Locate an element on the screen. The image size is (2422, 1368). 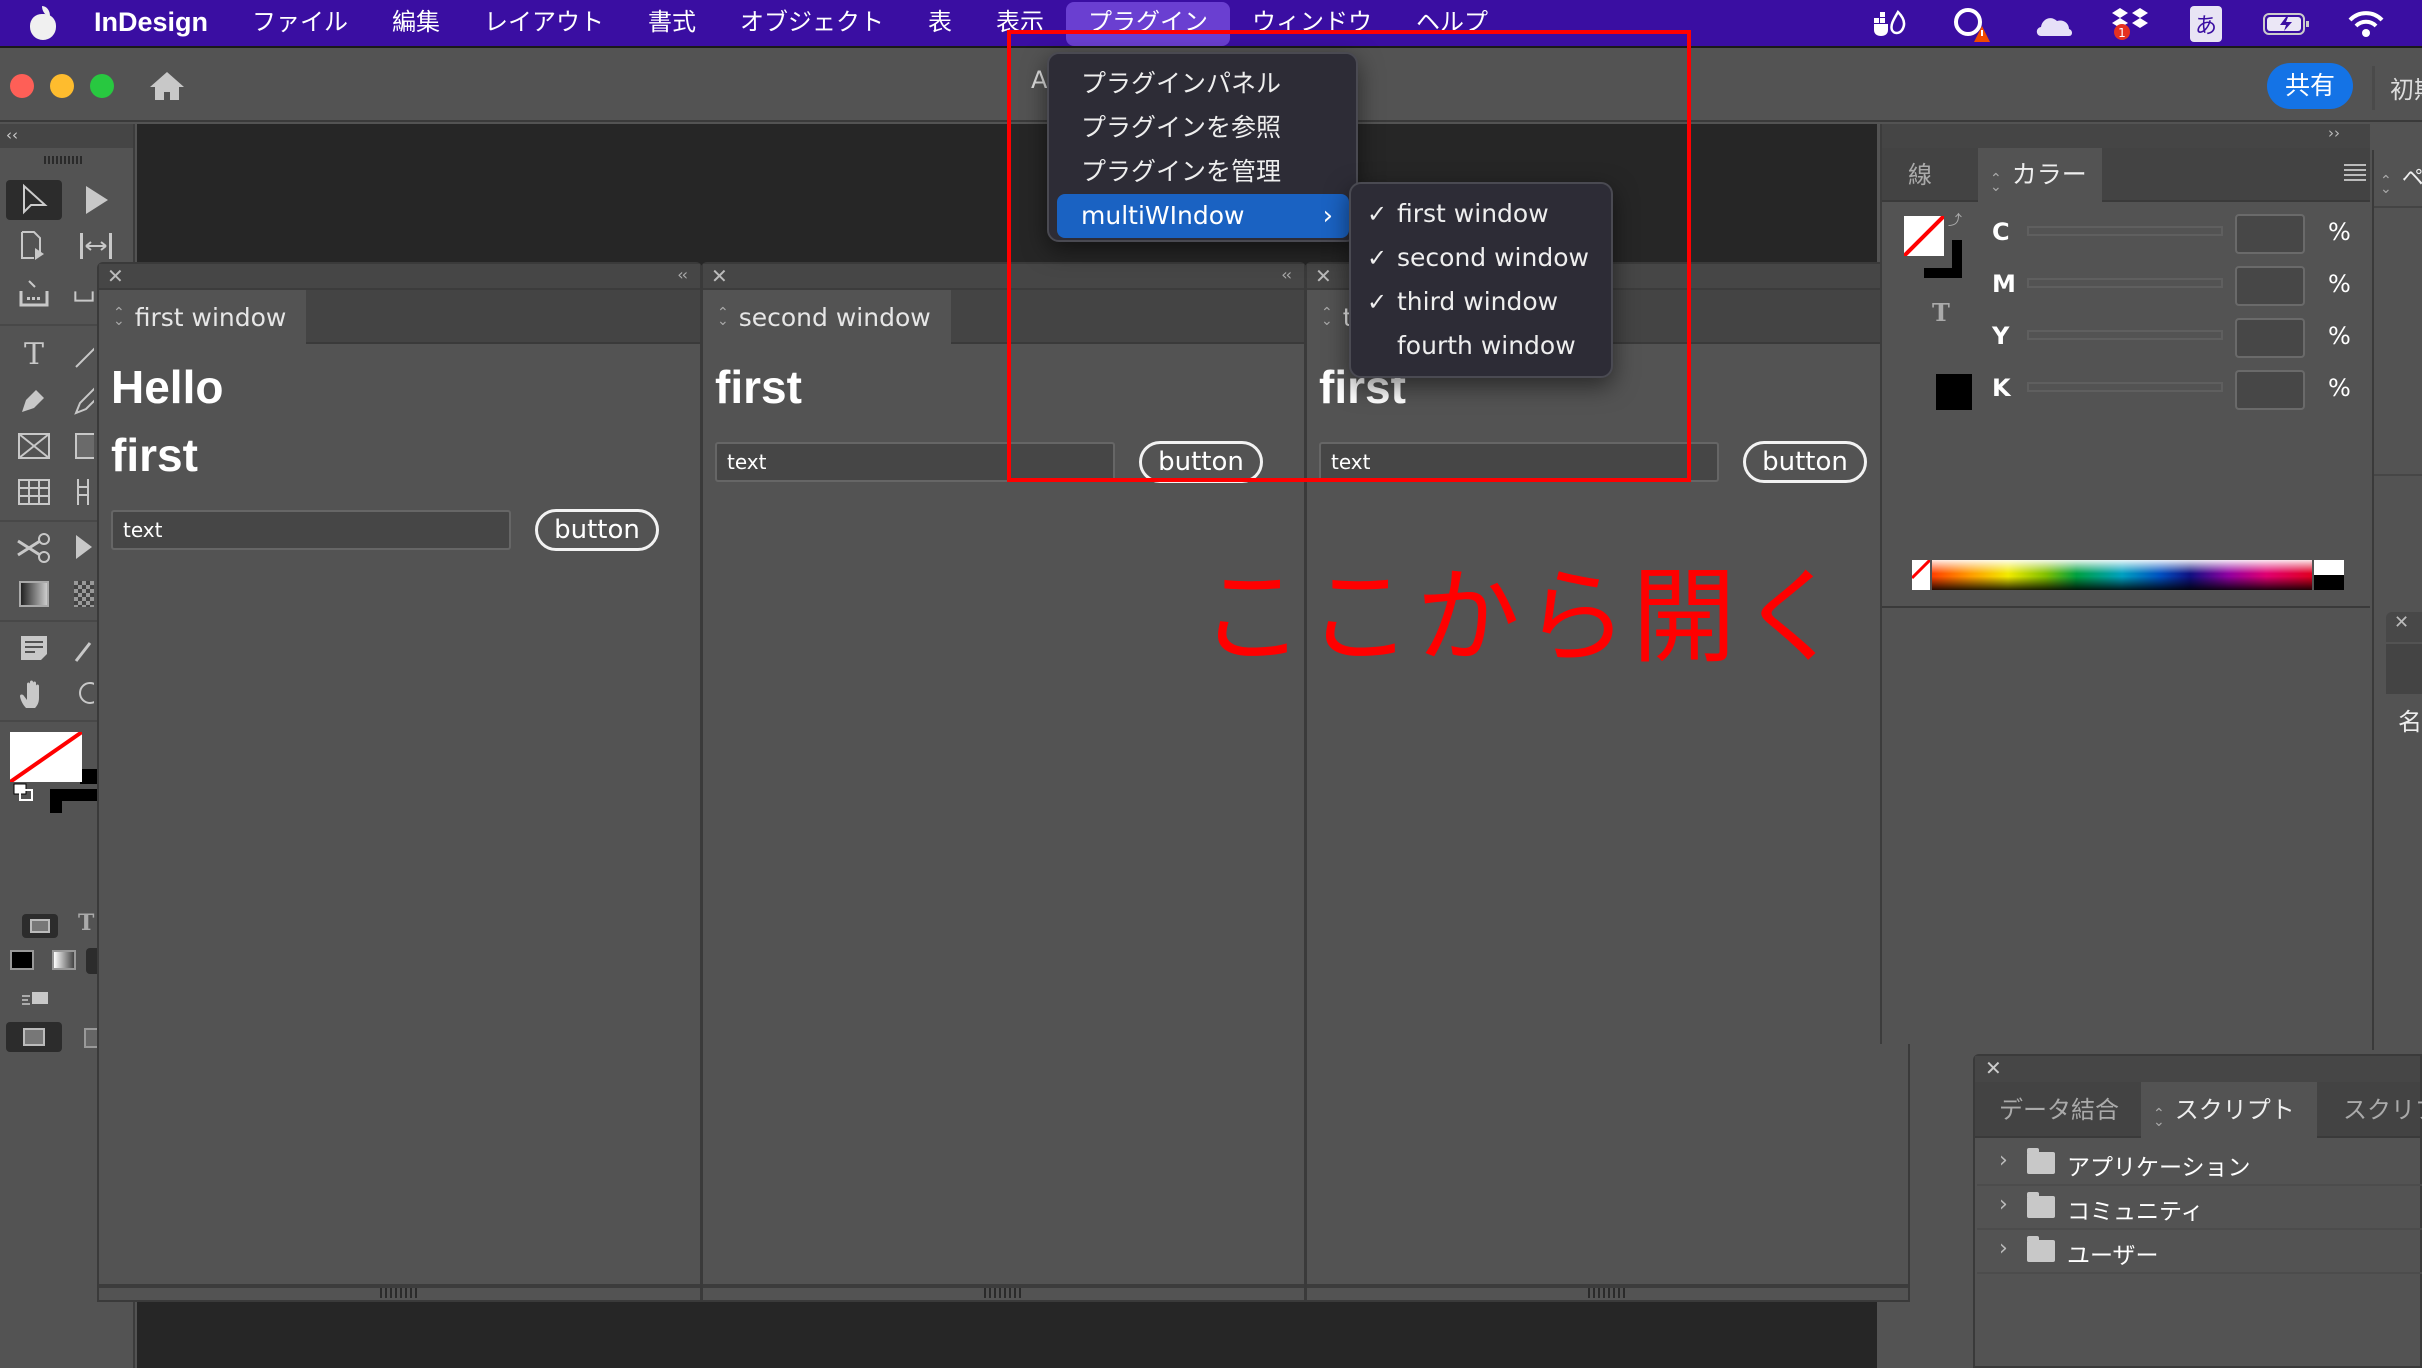
free-transform-tool-icon is located at coordinates (84, 548).